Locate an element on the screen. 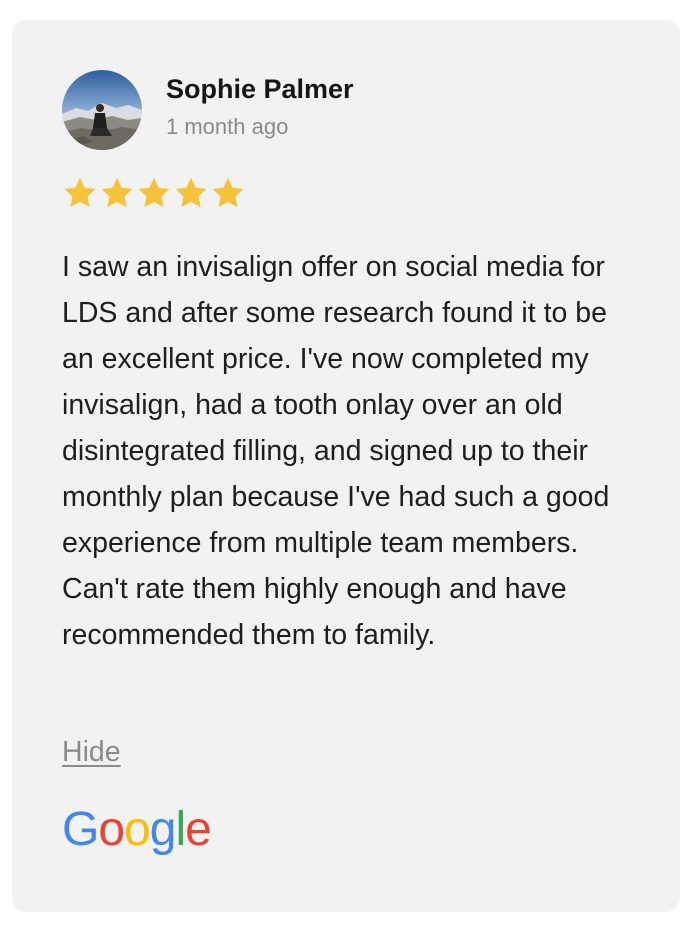  google-logo-letter: G is located at coordinates (80, 829).